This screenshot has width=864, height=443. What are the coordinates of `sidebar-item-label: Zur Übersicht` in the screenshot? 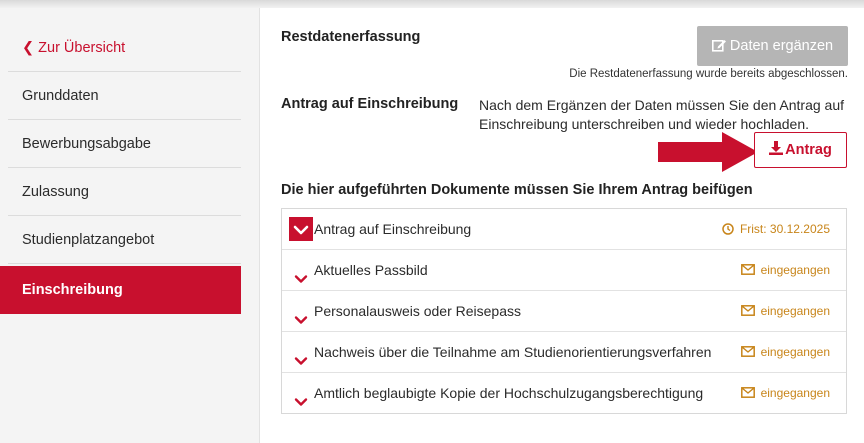 It's located at (82, 48).